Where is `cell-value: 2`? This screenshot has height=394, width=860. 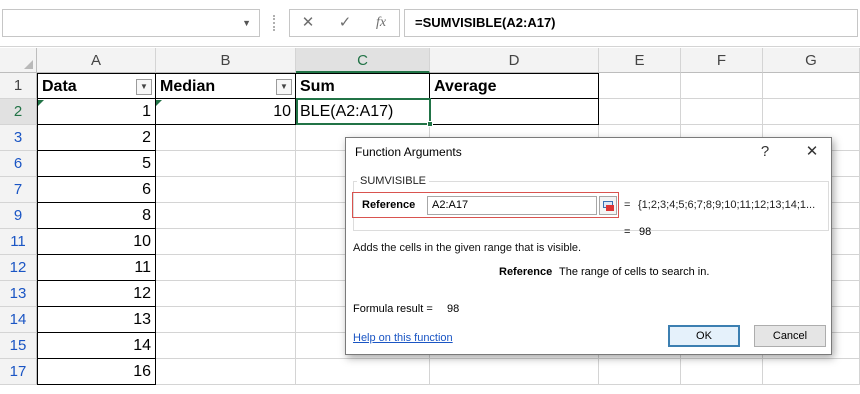
cell-value: 2 is located at coordinates (146, 137).